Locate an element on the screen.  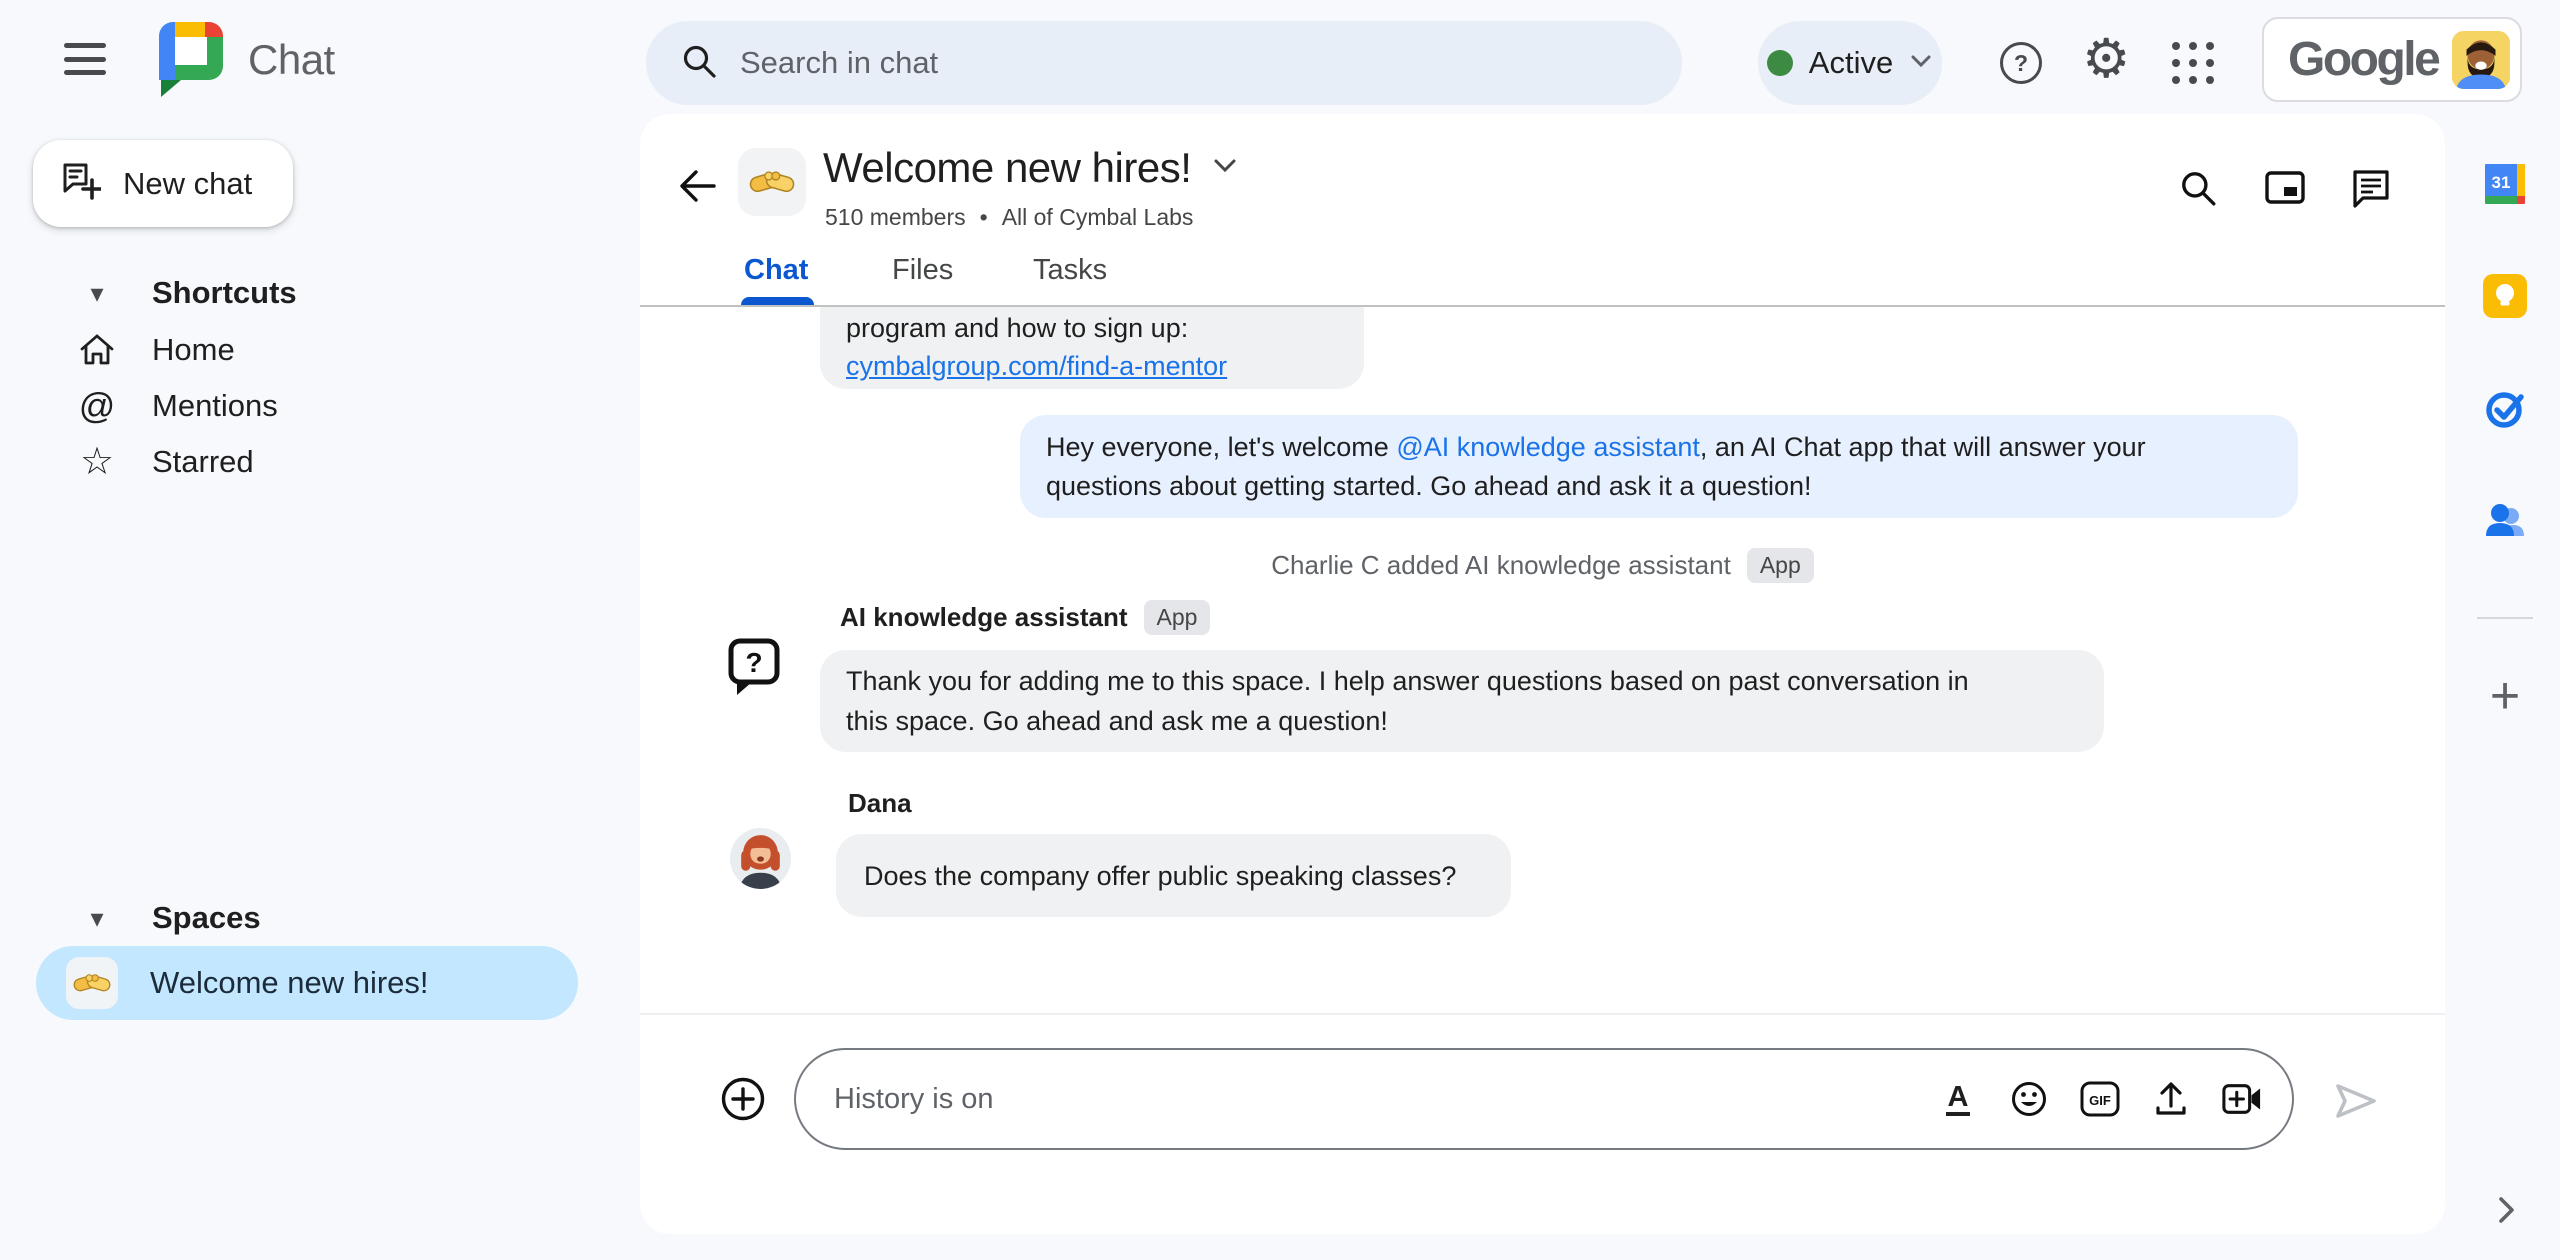
conversation-actions is located at coordinates (2285, 189).